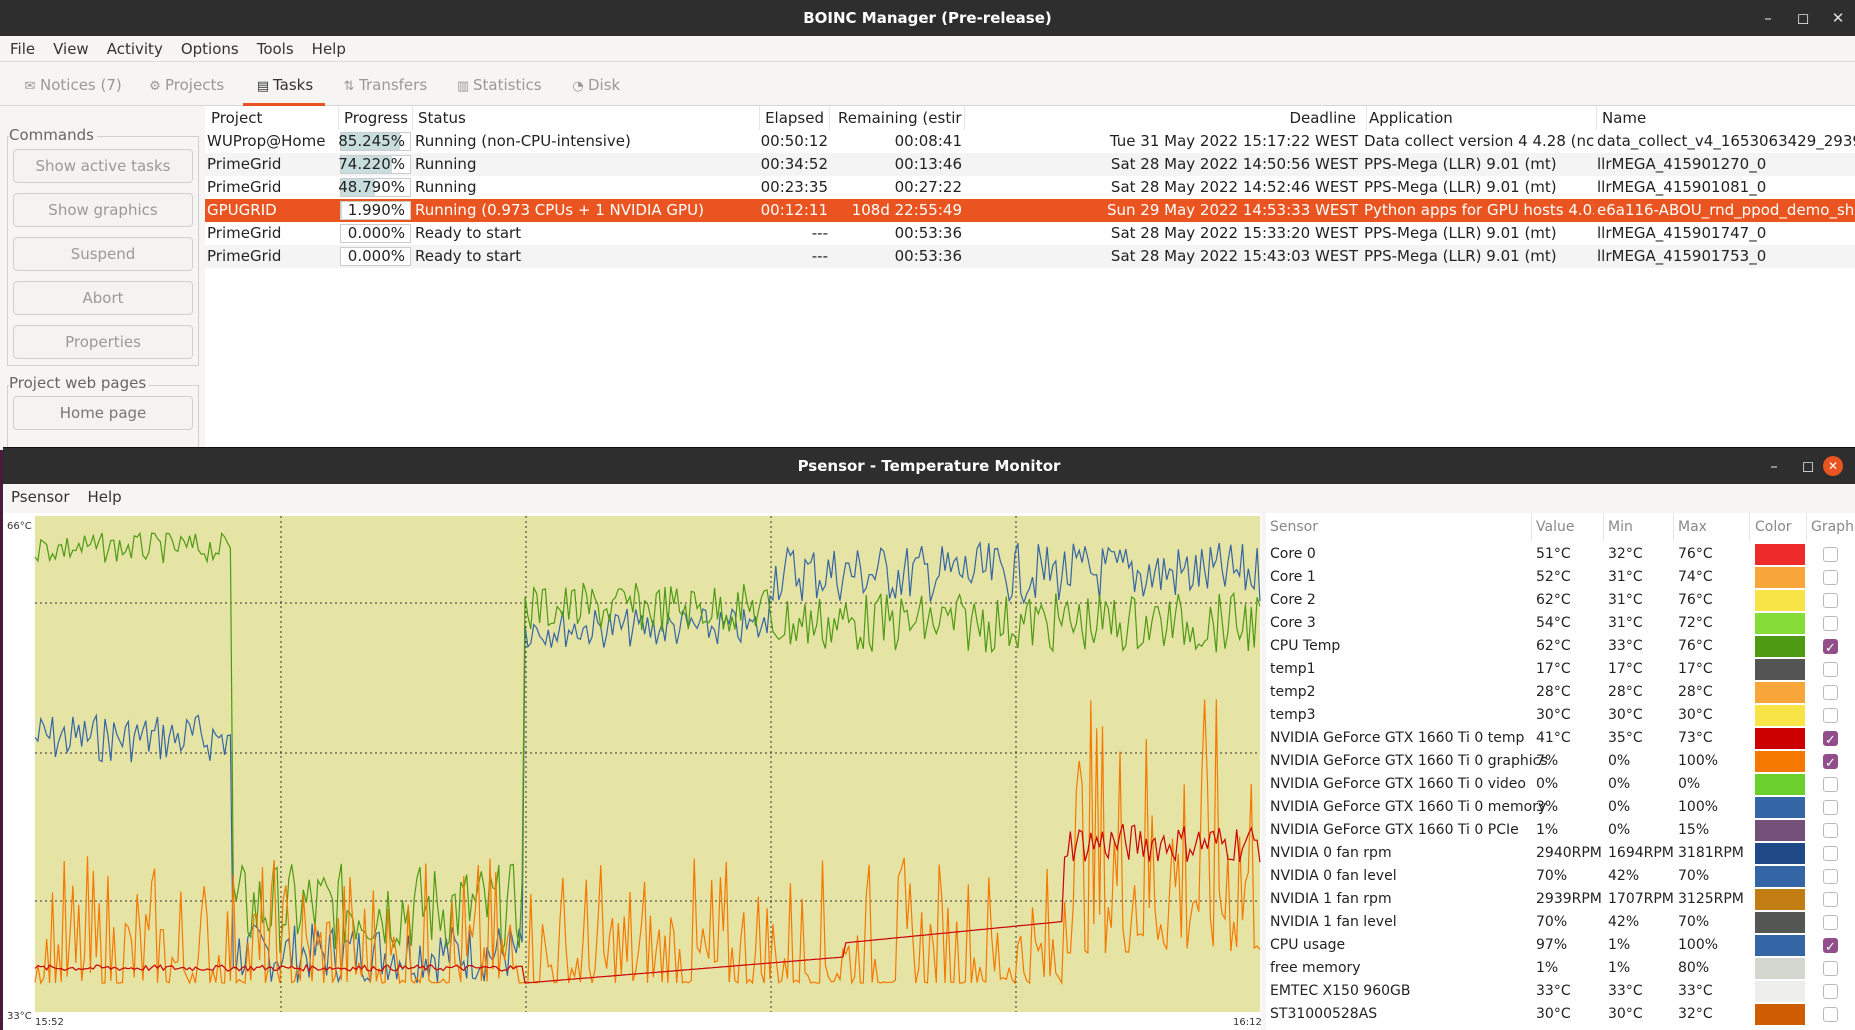 This screenshot has width=1855, height=1030. What do you see at coordinates (1570, 527) in the screenshot?
I see `col-value: Value` at bounding box center [1570, 527].